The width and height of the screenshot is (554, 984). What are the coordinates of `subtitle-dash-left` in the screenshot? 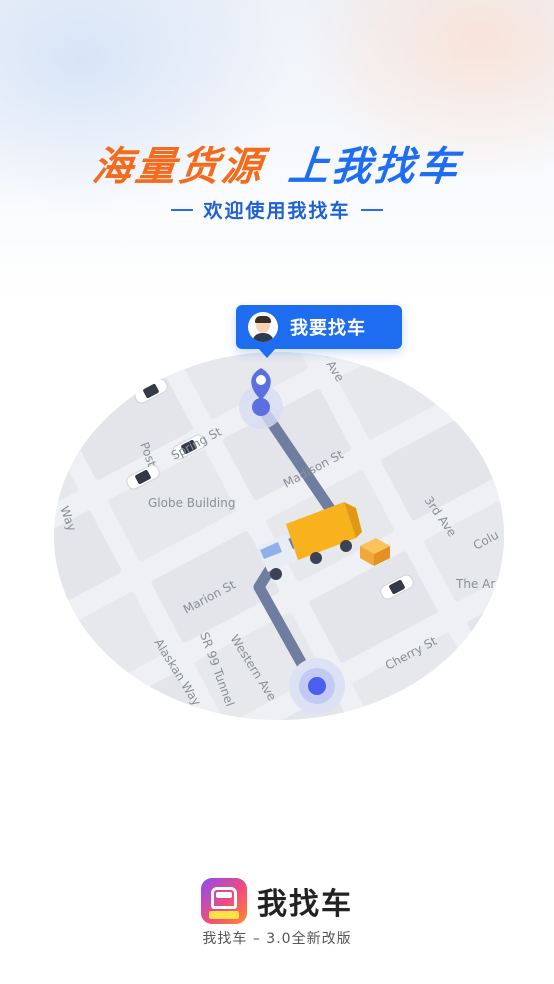 It's located at (182, 209).